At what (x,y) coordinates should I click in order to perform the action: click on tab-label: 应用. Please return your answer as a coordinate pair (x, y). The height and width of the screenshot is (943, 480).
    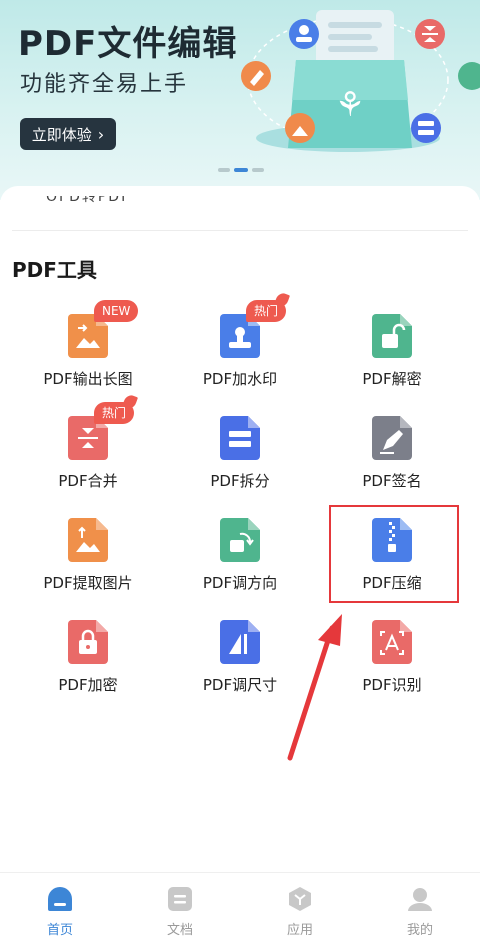
    Looking at the image, I should click on (299, 930).